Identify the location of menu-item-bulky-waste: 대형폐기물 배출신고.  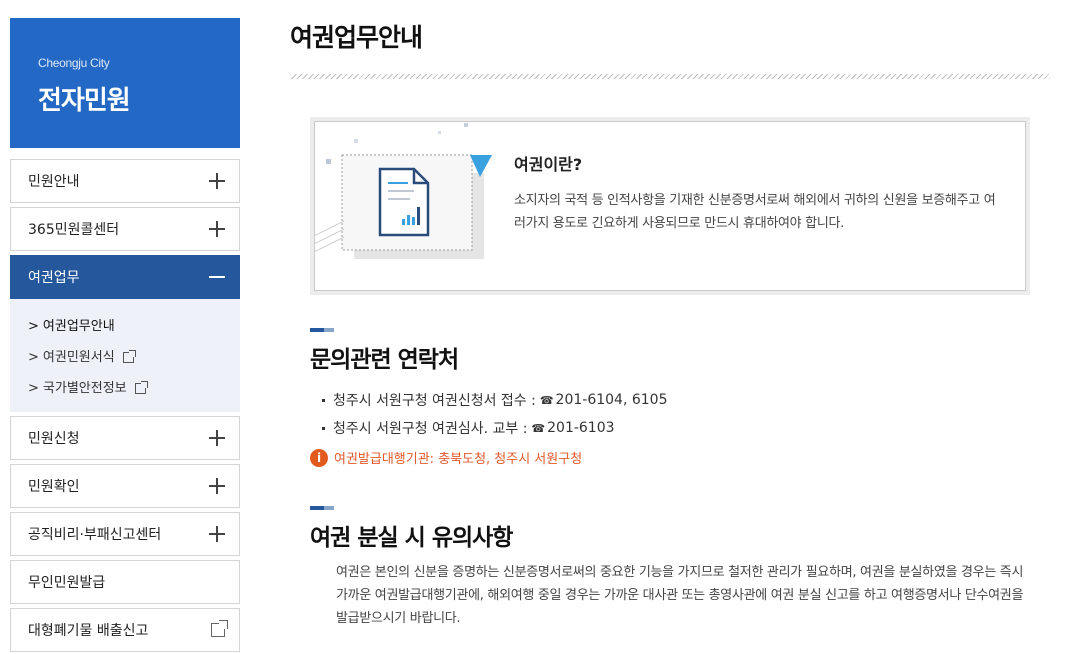
(125, 630).